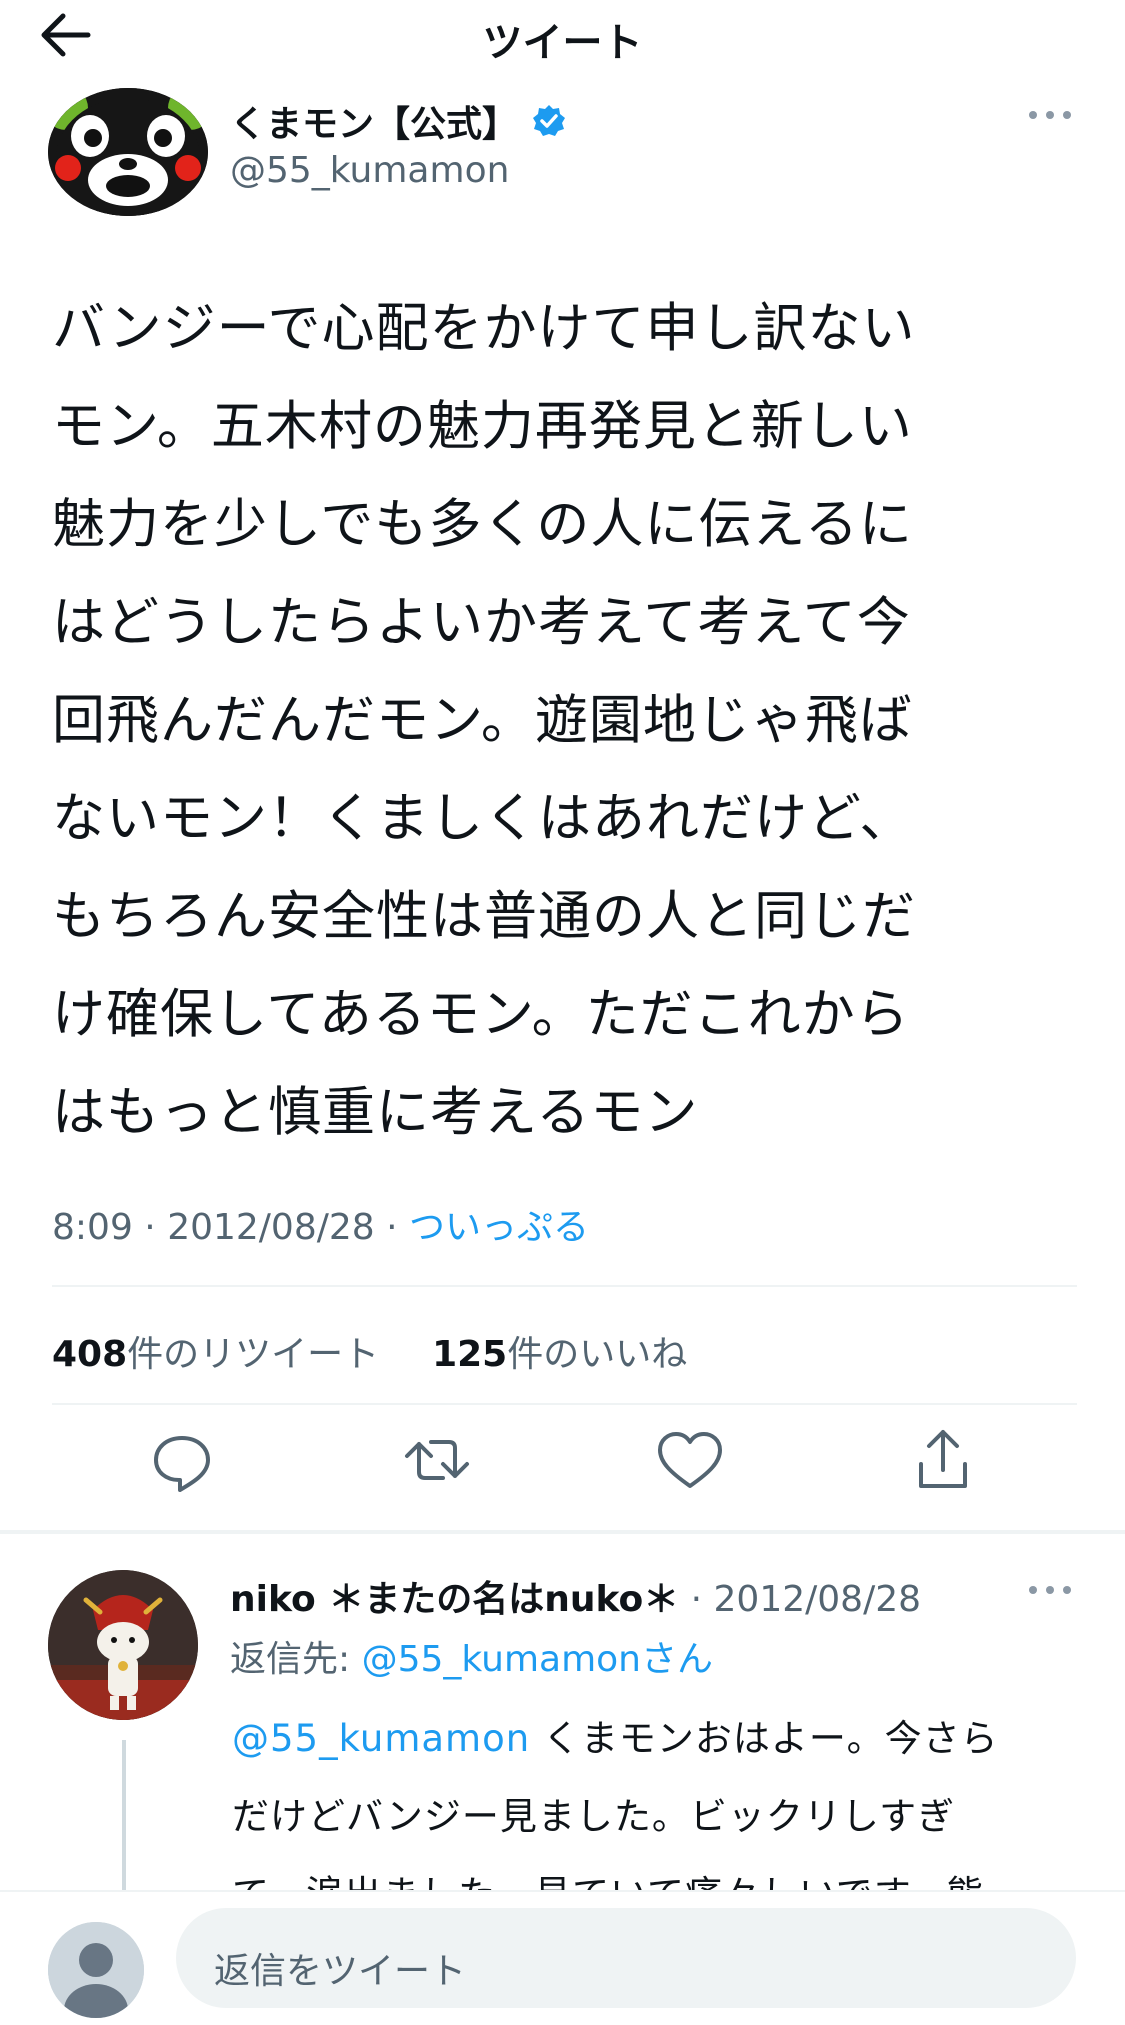  What do you see at coordinates (374, 121) in the screenshot?
I see `author-name: くまモン【公式】` at bounding box center [374, 121].